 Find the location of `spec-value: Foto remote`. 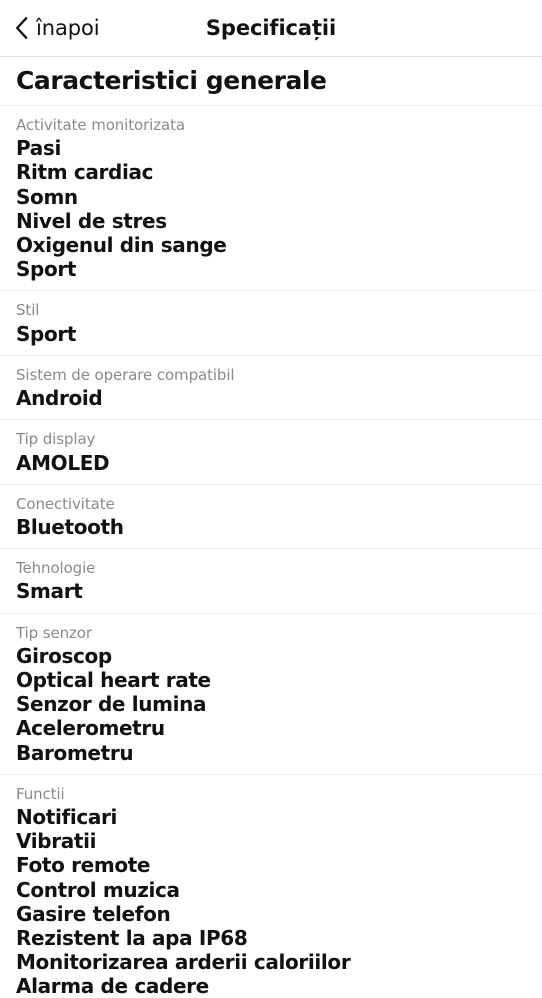

spec-value: Foto remote is located at coordinates (83, 865).